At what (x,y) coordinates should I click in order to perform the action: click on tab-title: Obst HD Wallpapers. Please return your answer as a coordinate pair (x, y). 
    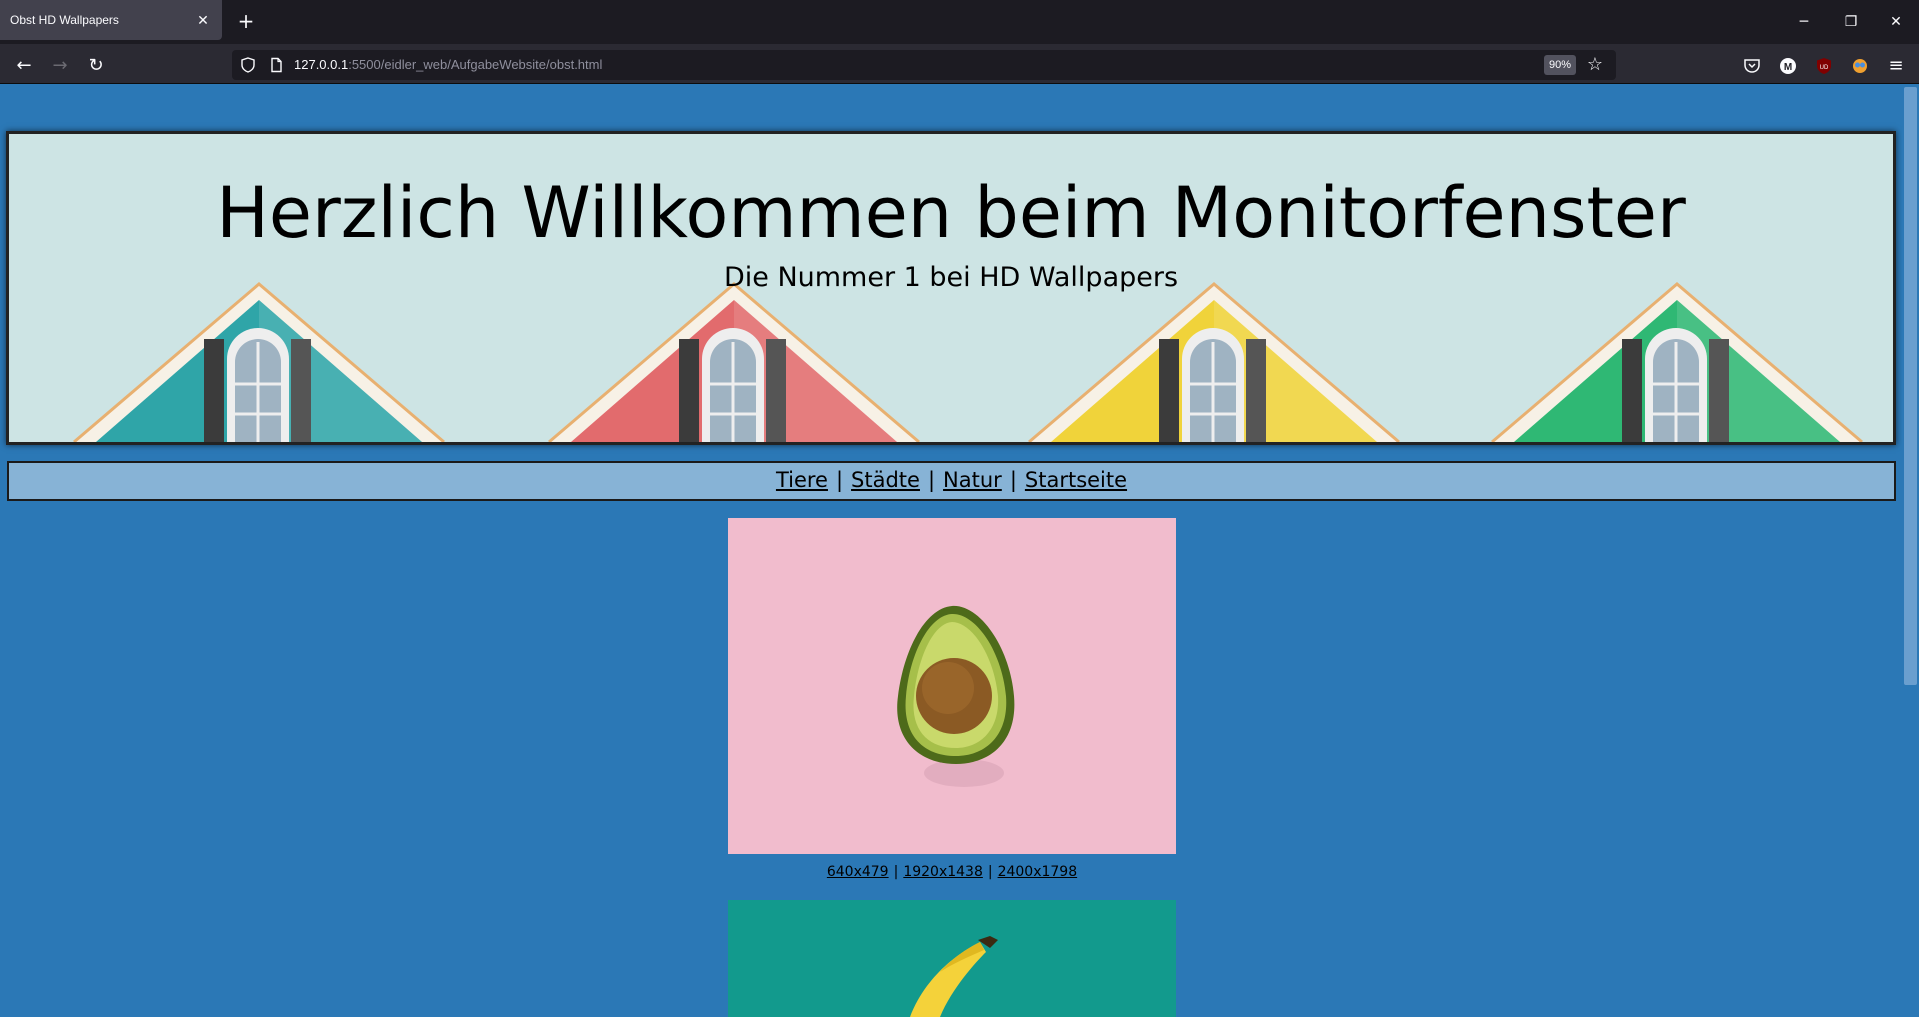
    Looking at the image, I should click on (64, 20).